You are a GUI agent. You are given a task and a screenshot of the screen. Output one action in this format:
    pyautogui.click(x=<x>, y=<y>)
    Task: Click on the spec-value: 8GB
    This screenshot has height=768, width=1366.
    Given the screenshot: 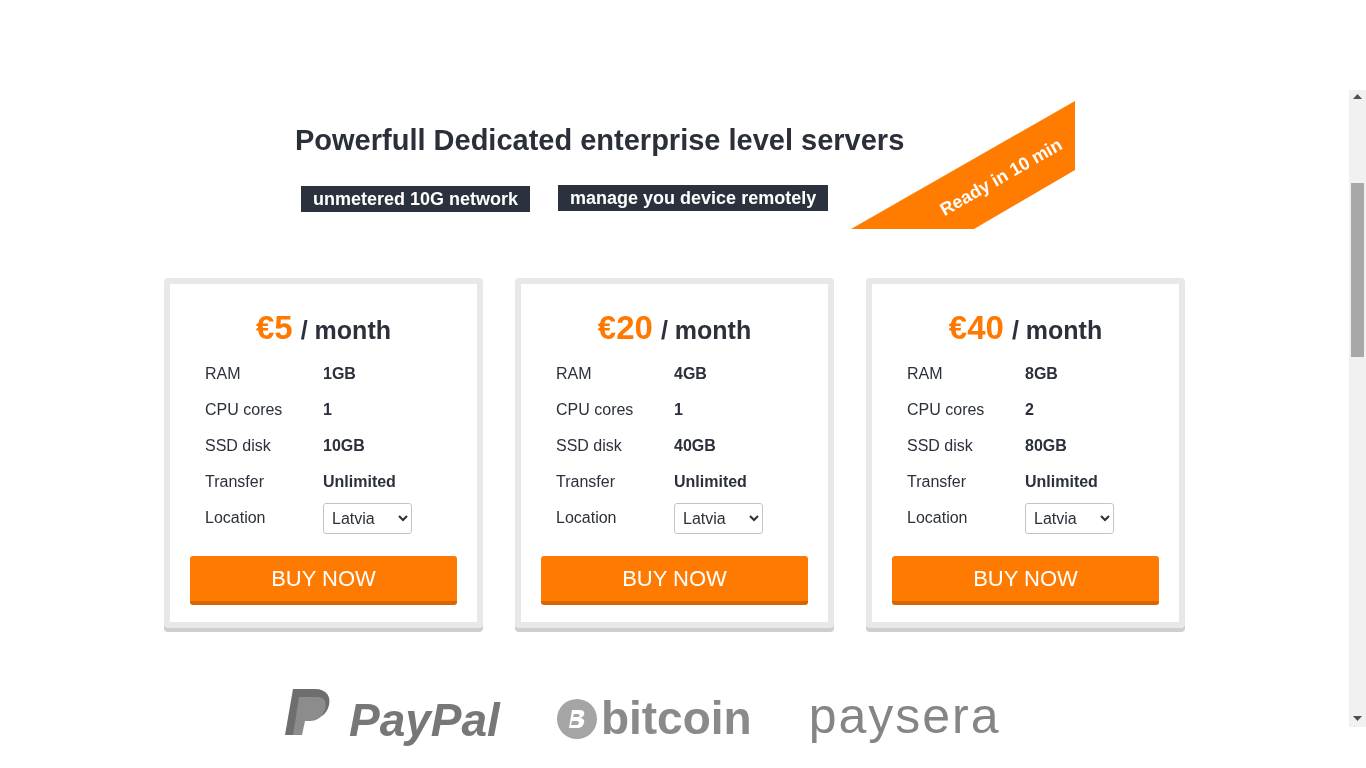 What is the action you would take?
    pyautogui.click(x=1041, y=374)
    